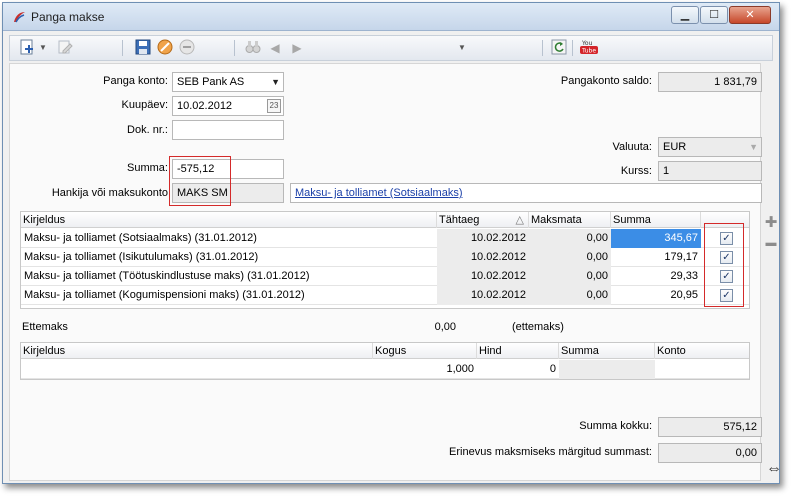 The image size is (800, 496). I want to click on col-quantity: Kogus, so click(425, 351).